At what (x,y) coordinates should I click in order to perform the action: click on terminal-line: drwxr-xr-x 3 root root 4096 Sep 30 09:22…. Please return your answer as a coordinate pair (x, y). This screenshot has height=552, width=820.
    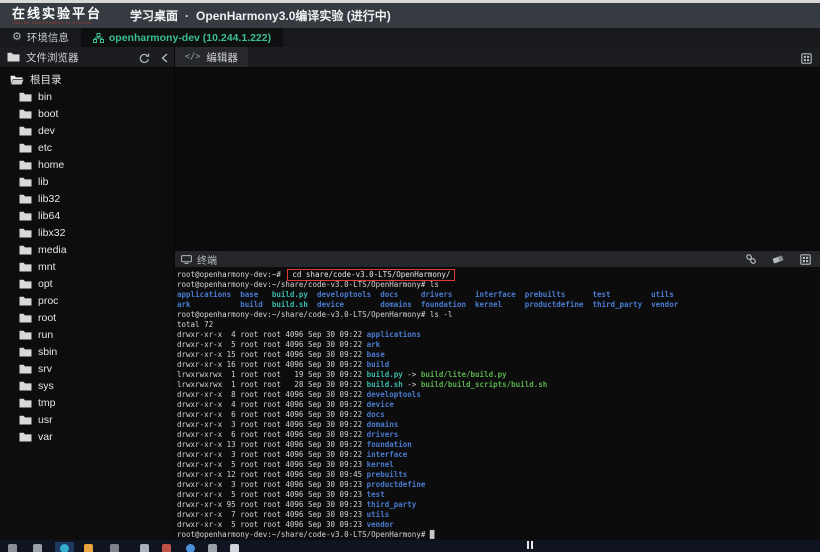
    Looking at the image, I should click on (292, 454).